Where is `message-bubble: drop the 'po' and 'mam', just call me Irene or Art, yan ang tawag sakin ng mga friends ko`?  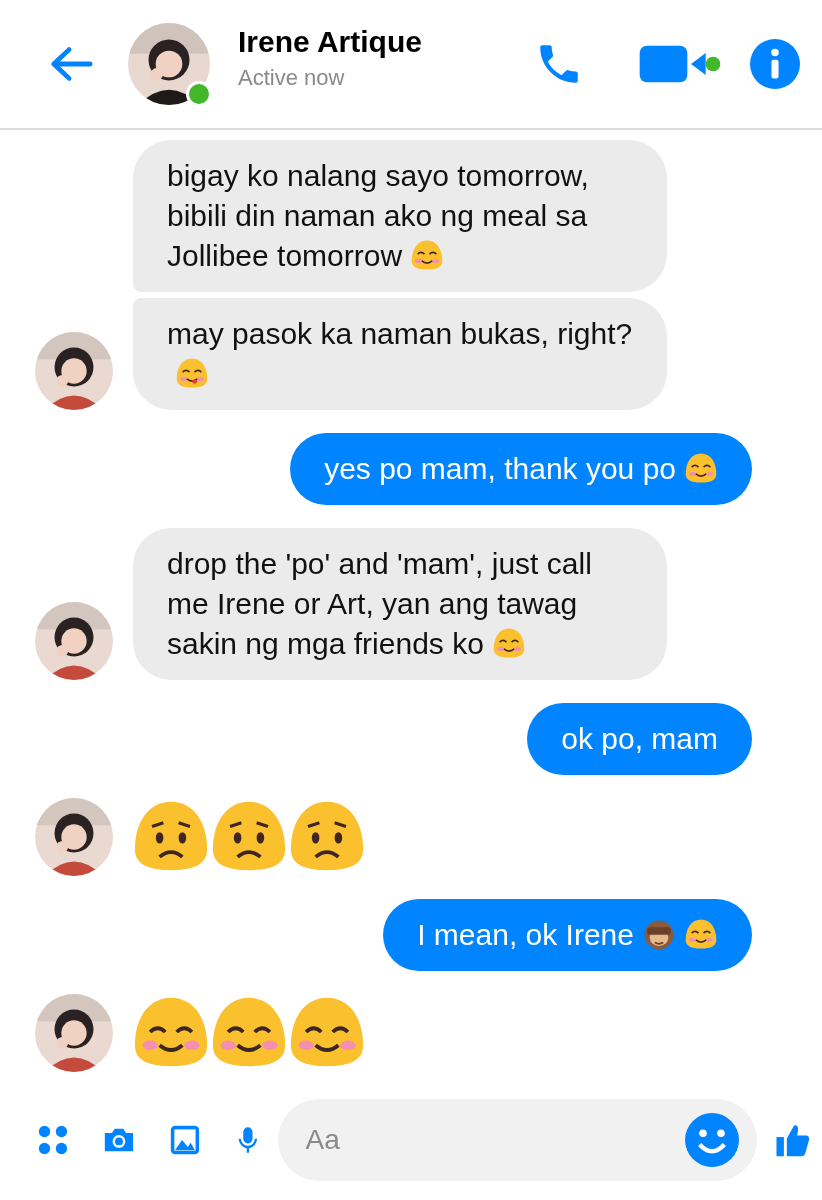
message-bubble: drop the 'po' and 'mam', just call me Irene or Art, yan ang tawag sakin ng mga friends ko is located at coordinates (400, 604).